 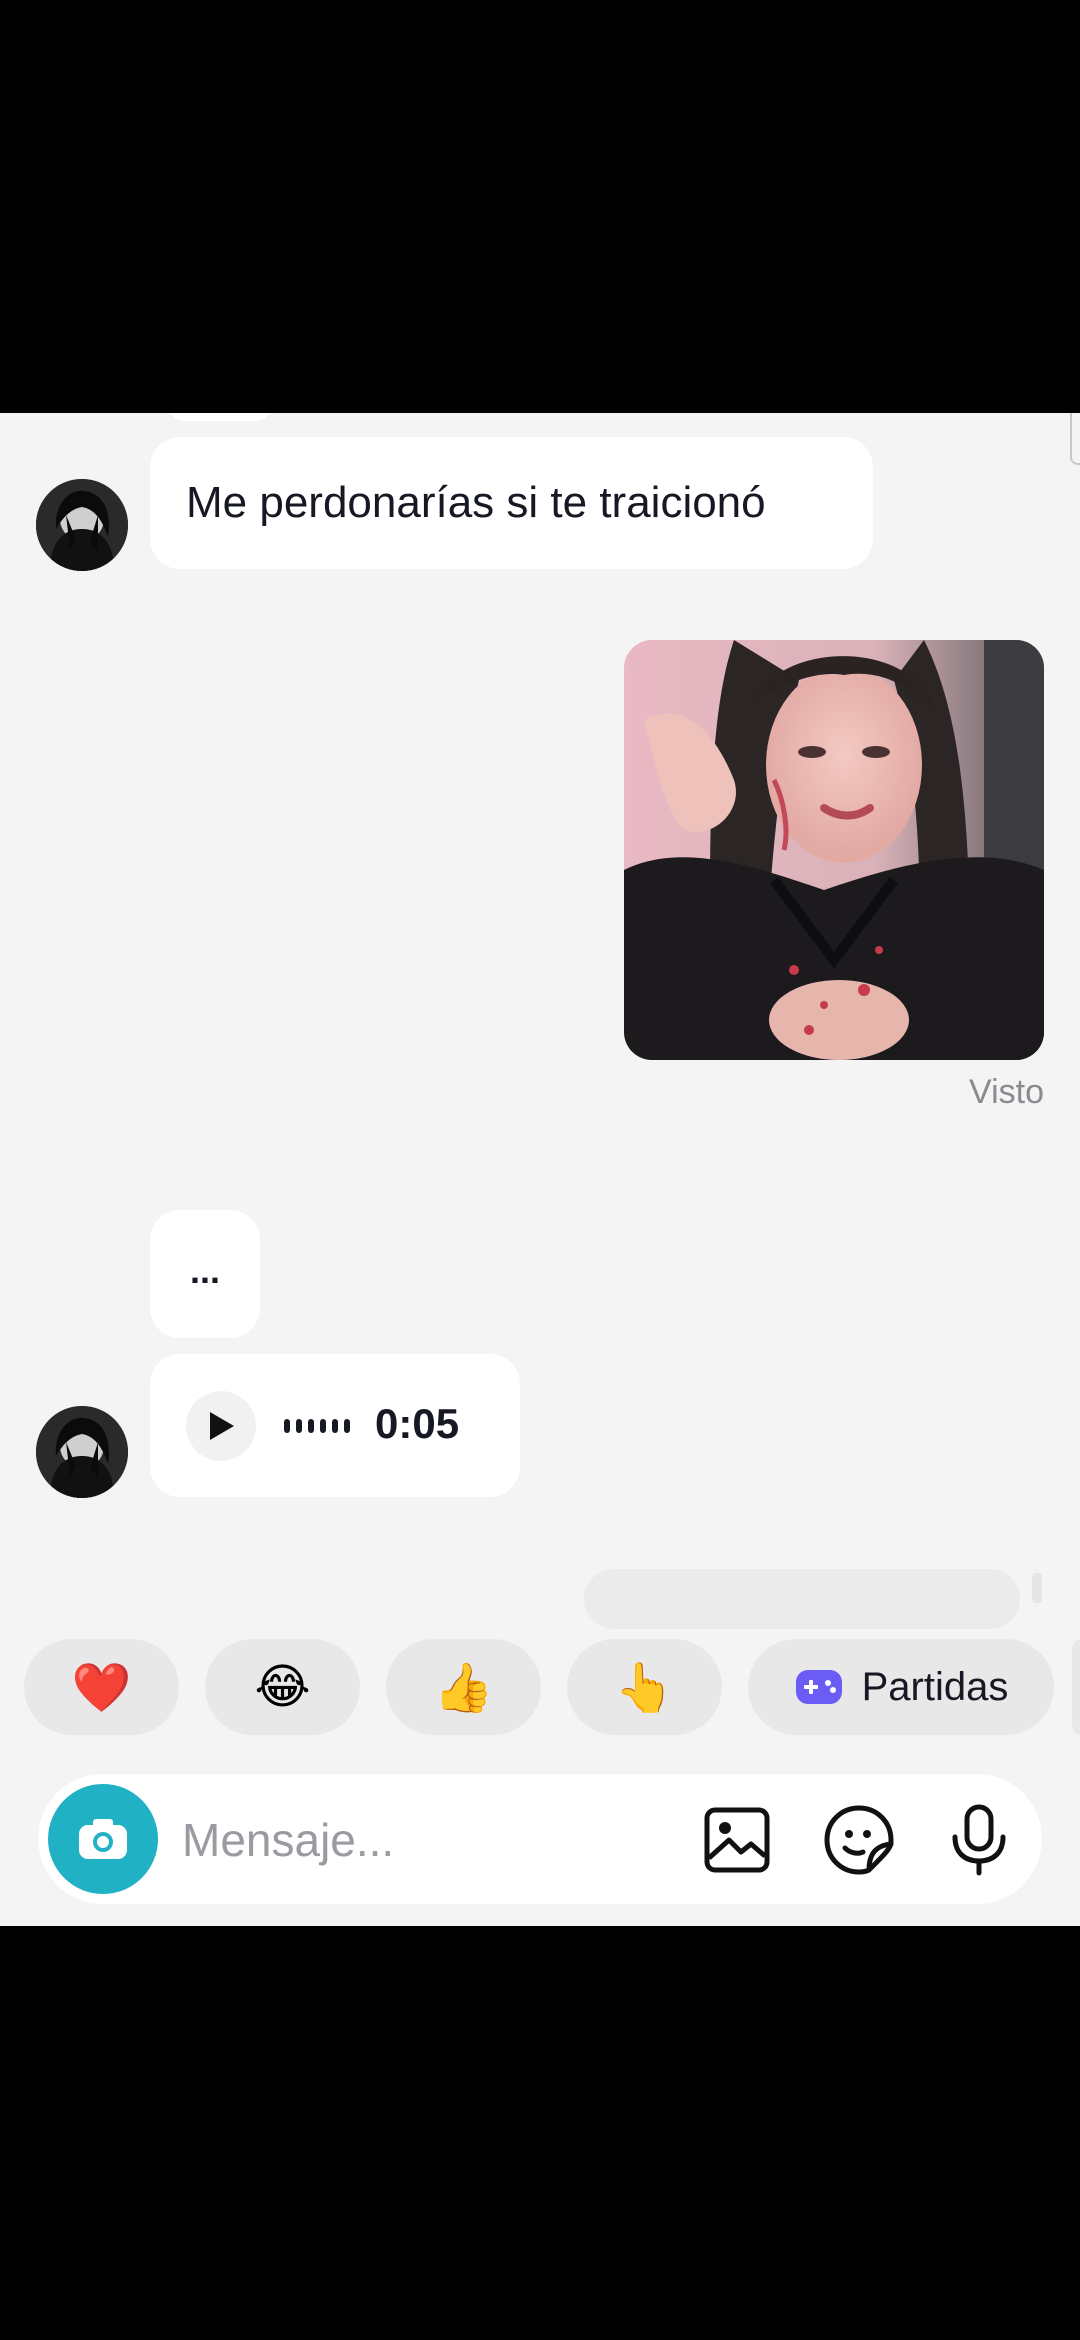 I want to click on camera-button, so click(x=103, y=1839).